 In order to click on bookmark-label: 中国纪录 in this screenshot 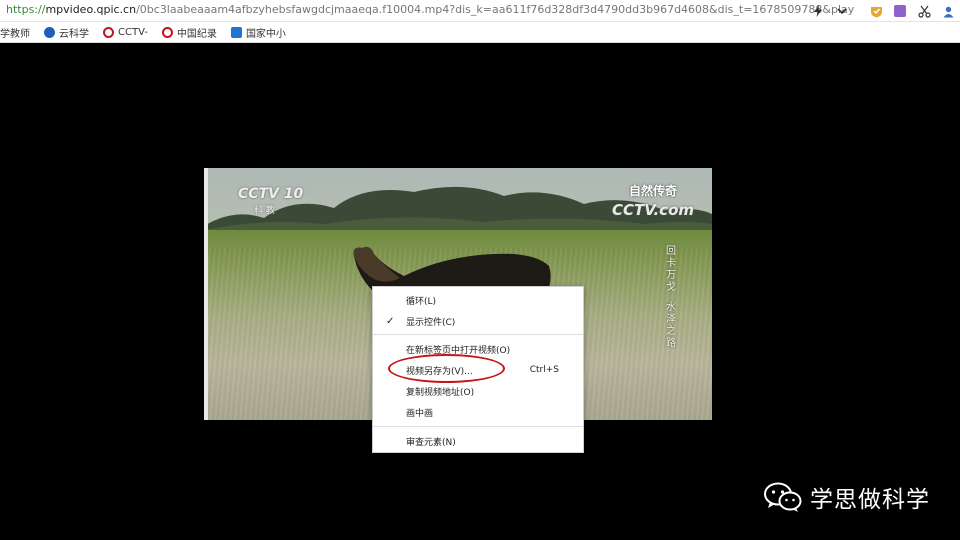, I will do `click(196, 34)`.